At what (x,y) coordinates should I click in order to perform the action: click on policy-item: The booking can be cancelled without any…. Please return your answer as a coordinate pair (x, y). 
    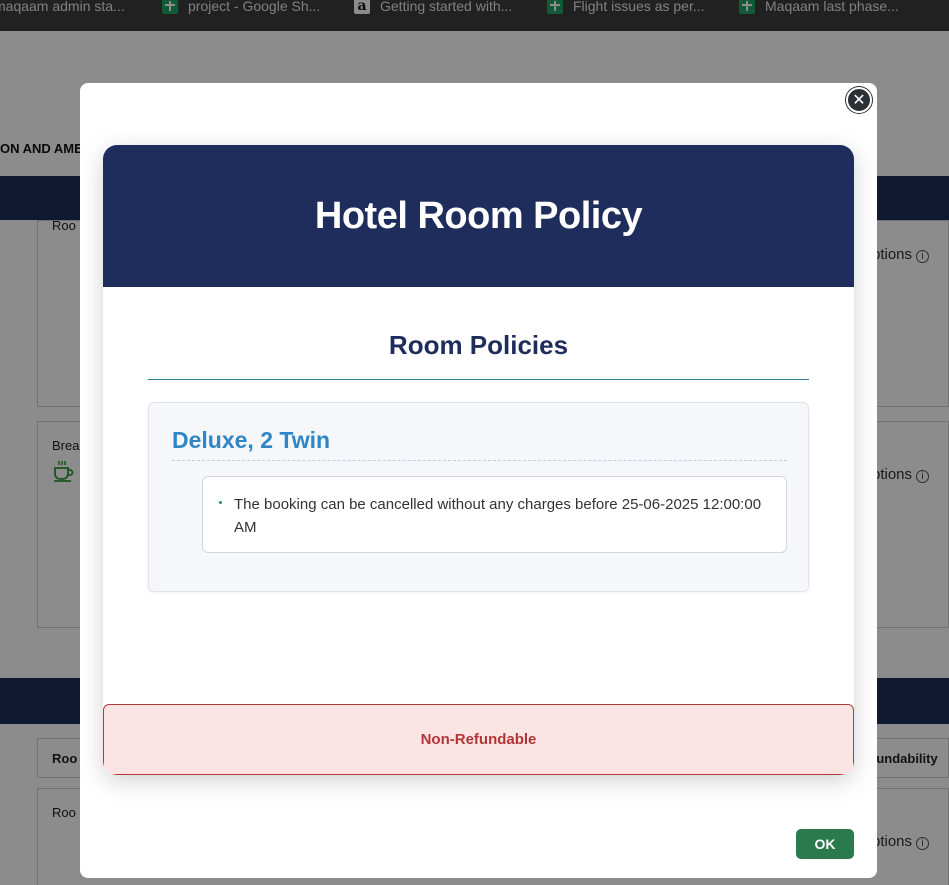
    Looking at the image, I should click on (498, 516).